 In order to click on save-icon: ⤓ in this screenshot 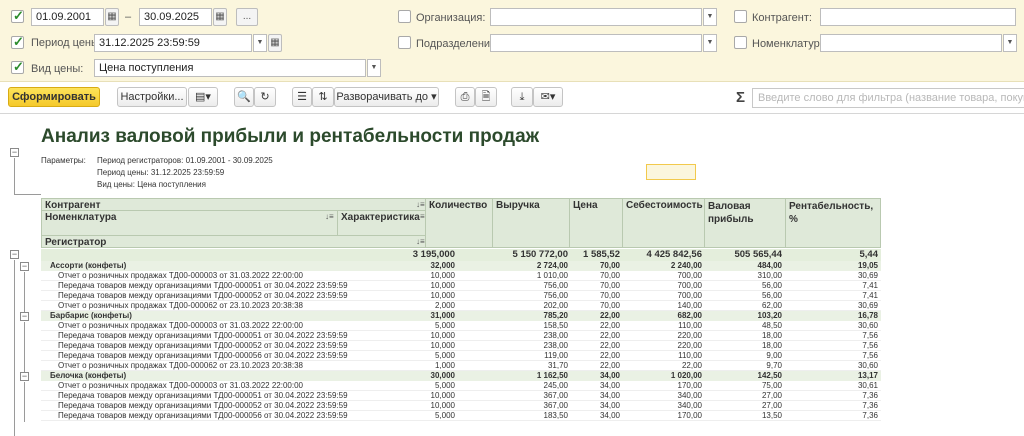, I will do `click(522, 97)`.